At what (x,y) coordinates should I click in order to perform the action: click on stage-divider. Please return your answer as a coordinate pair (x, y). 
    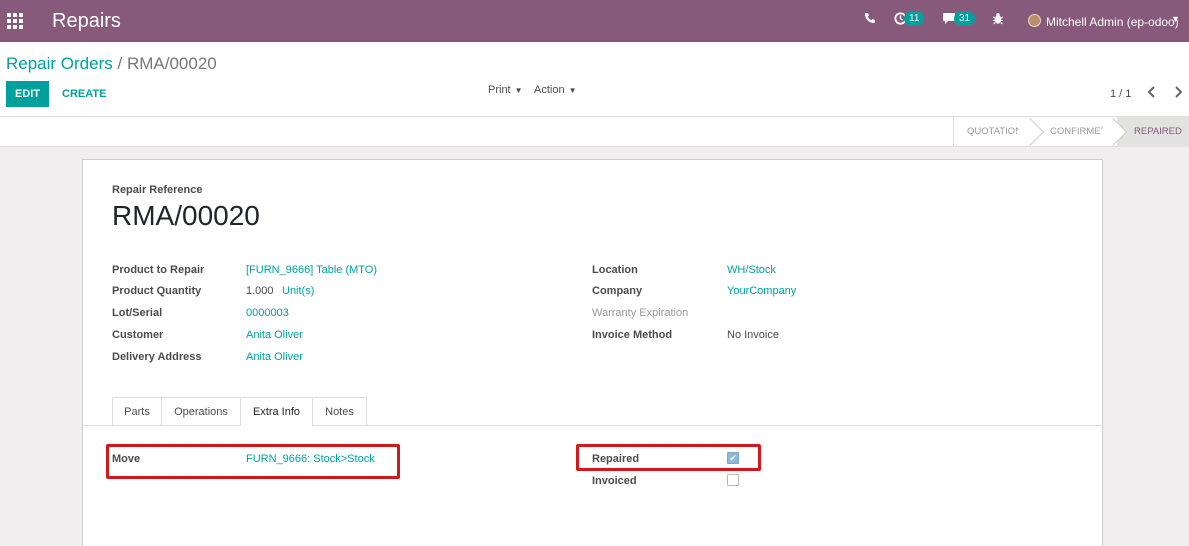
    Looking at the image, I should click on (953, 132).